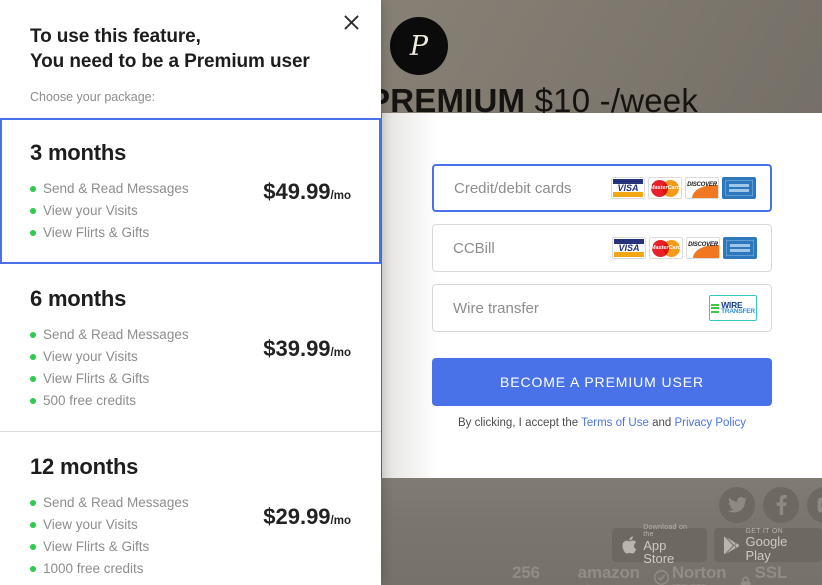  I want to click on plan-name: 12 months, so click(84, 466).